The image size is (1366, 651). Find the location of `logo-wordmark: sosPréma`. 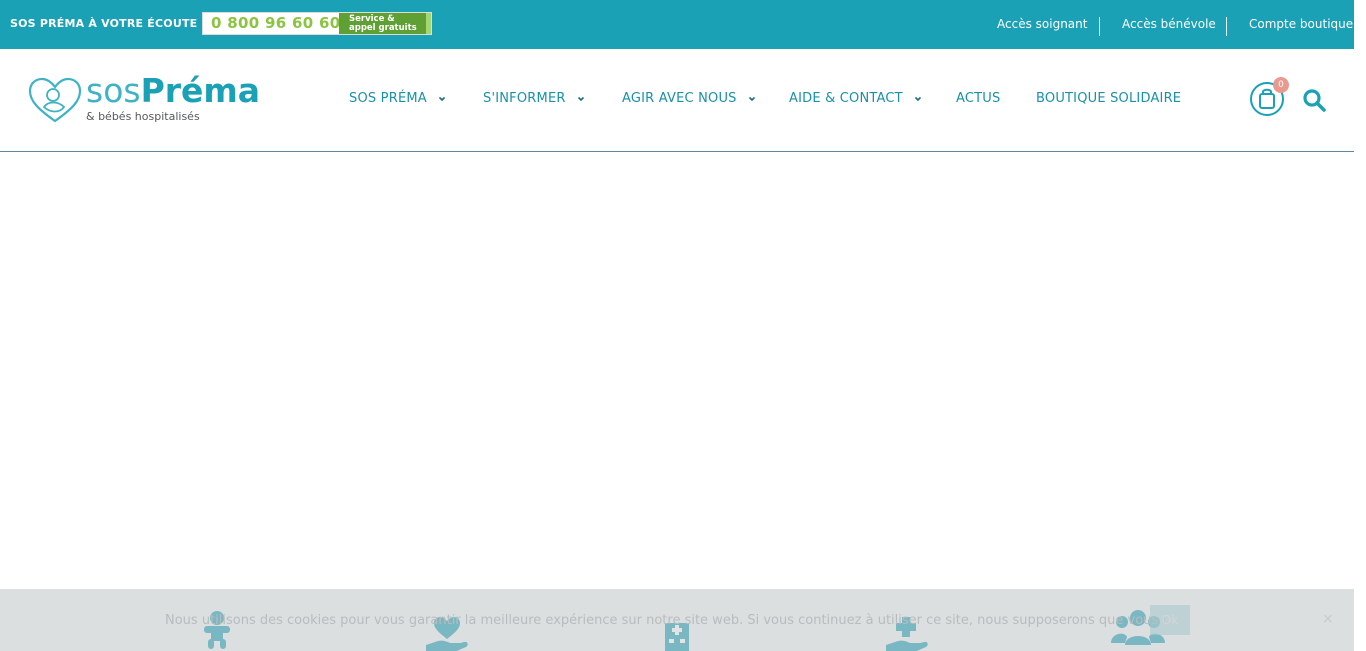

logo-wordmark: sosPréma is located at coordinates (173, 91).